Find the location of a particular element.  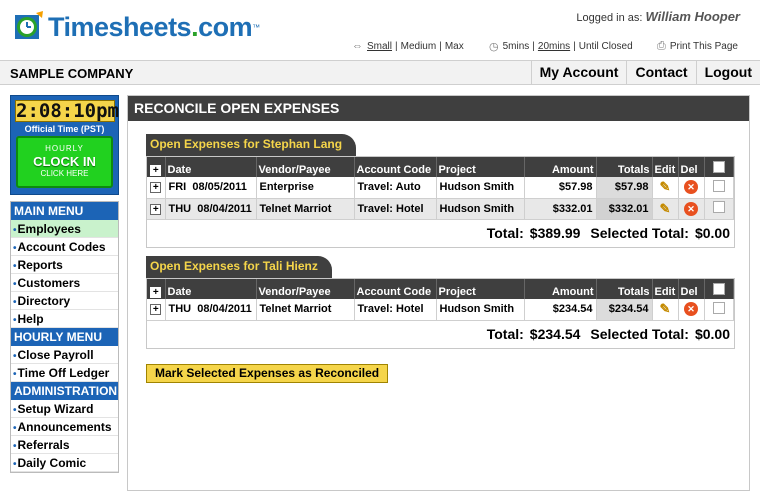

official-time-label: Official Time (PST) is located at coordinates (64, 129).